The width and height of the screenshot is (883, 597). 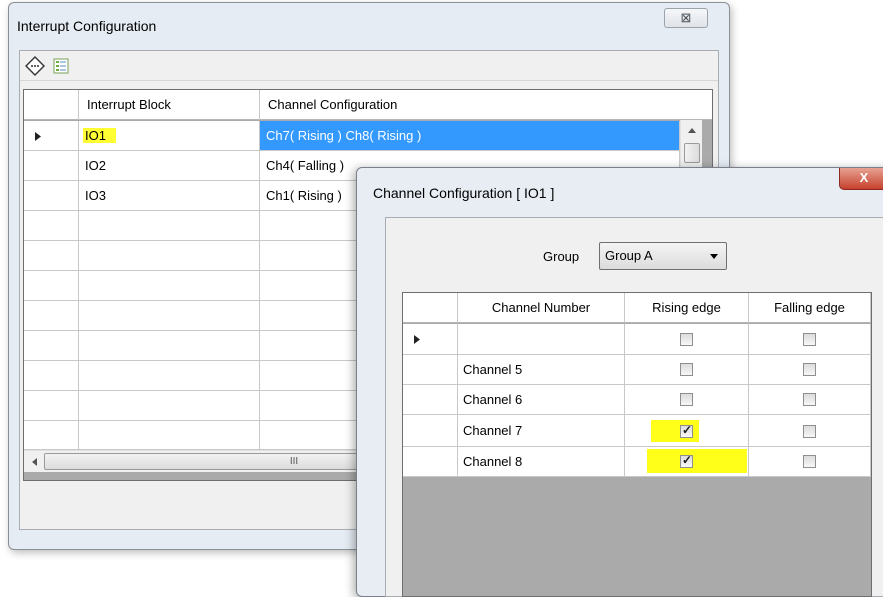 What do you see at coordinates (810, 308) in the screenshot?
I see `column-header-falling-edge: Falling edge` at bounding box center [810, 308].